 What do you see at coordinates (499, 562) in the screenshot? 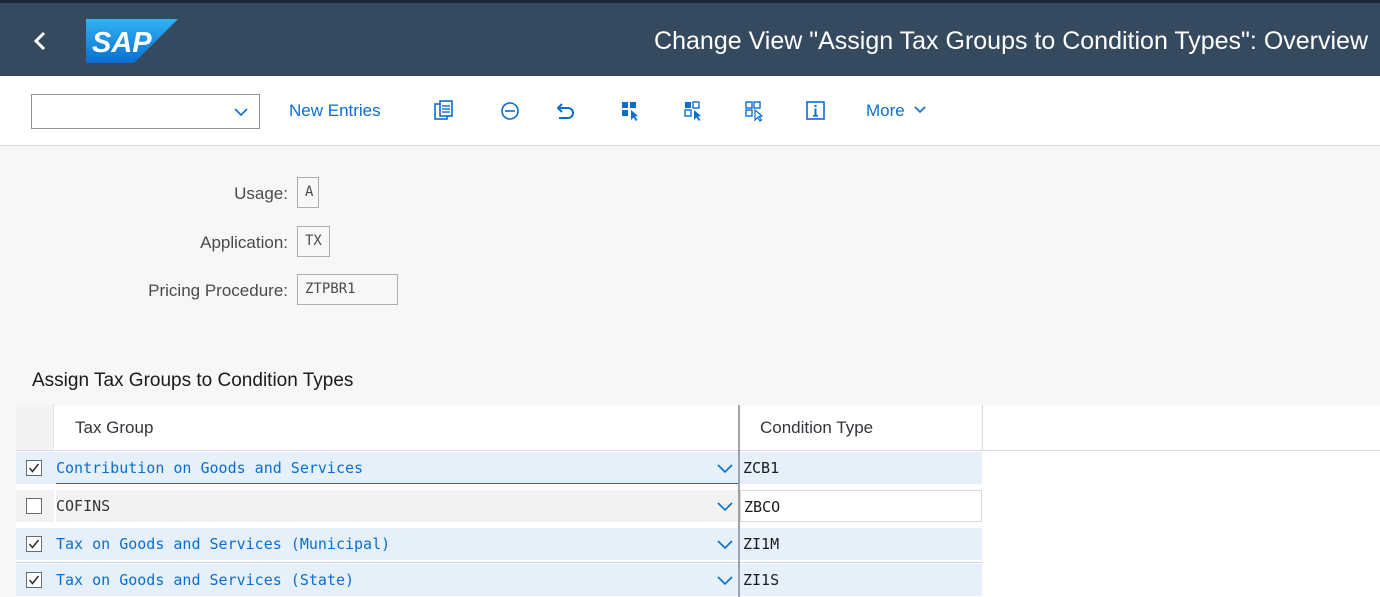
I see `row-divider` at bounding box center [499, 562].